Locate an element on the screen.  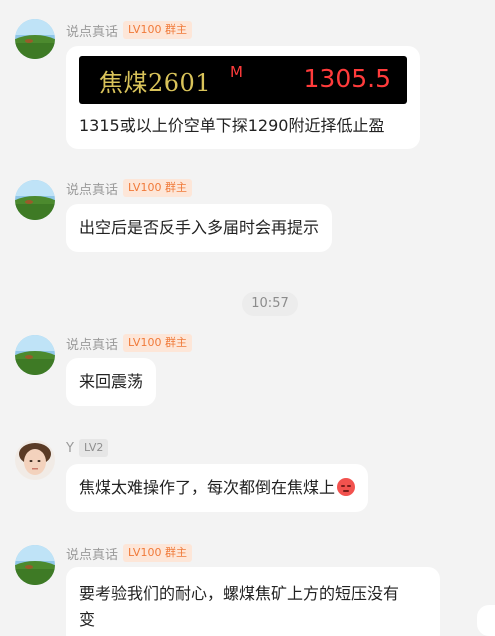
message-text: 焦煤太难操作了，每次都倒在焦煤上 is located at coordinates (207, 487).